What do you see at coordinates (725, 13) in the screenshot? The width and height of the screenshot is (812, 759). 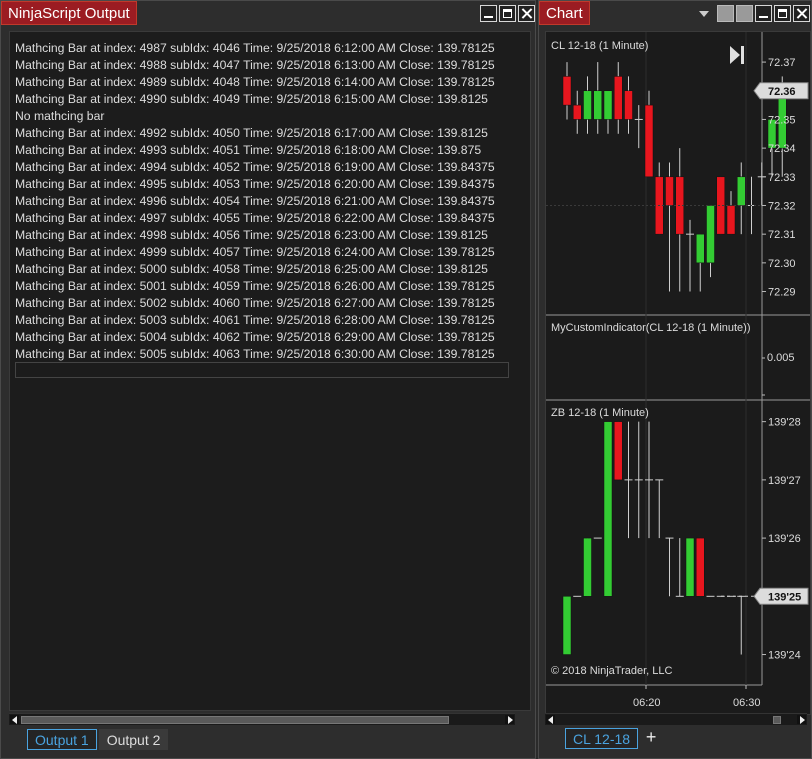 I see `tile-left-icon` at bounding box center [725, 13].